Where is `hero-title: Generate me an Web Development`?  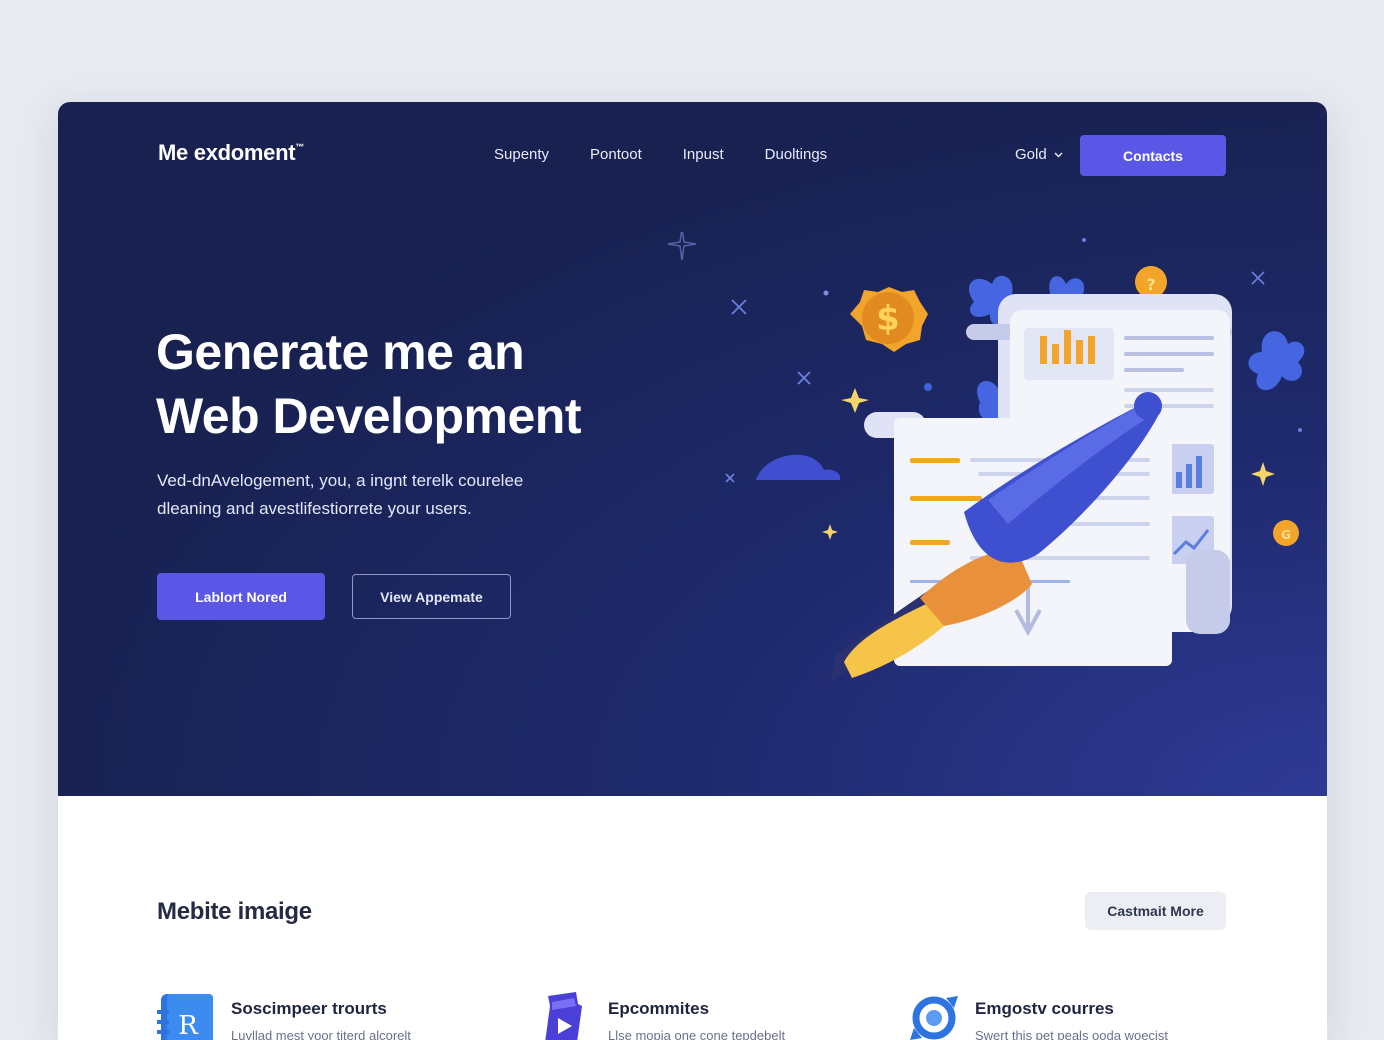
hero-title: Generate me an Web Development is located at coordinates (369, 384).